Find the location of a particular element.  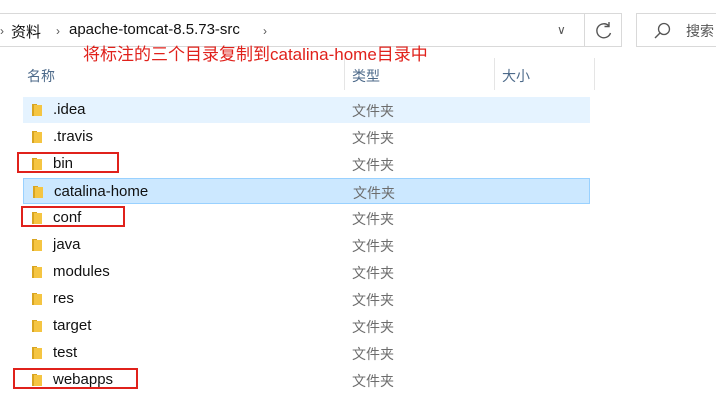

file-name: test is located at coordinates (65, 352).